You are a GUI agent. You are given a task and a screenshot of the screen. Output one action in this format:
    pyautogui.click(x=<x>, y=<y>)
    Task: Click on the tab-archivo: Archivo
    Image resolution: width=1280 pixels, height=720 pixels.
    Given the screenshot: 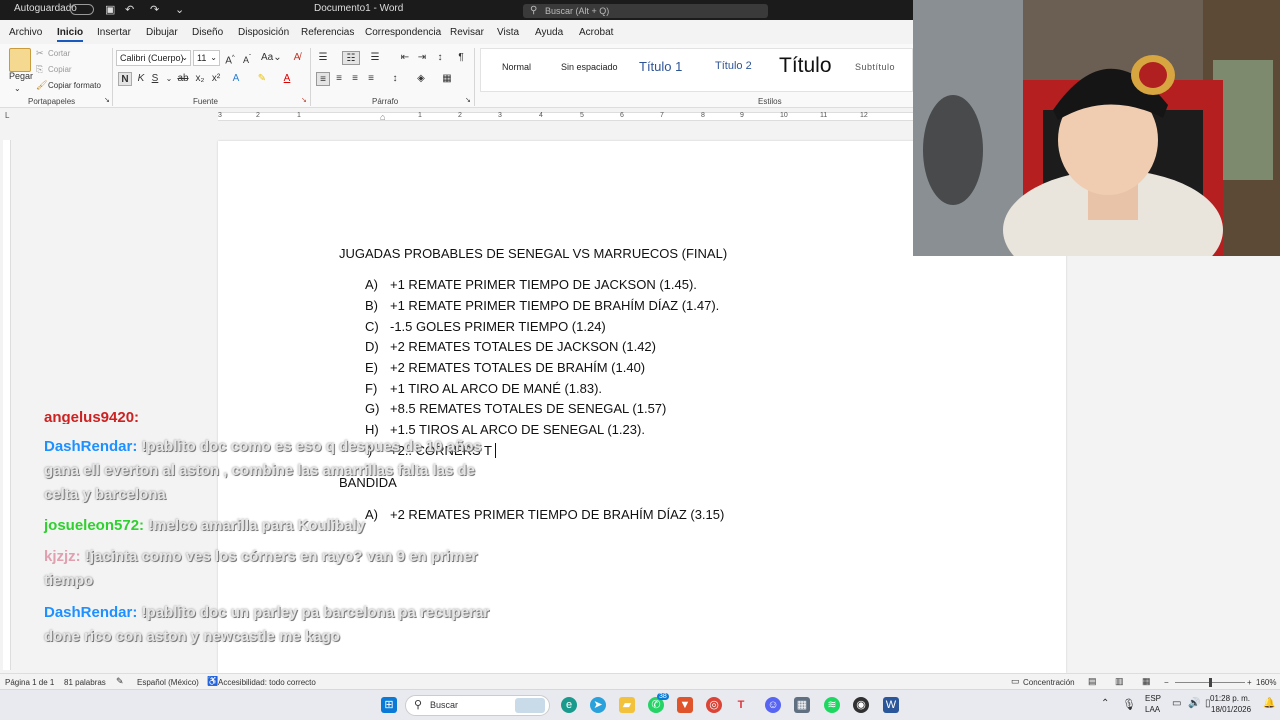 What is the action you would take?
    pyautogui.click(x=25, y=32)
    